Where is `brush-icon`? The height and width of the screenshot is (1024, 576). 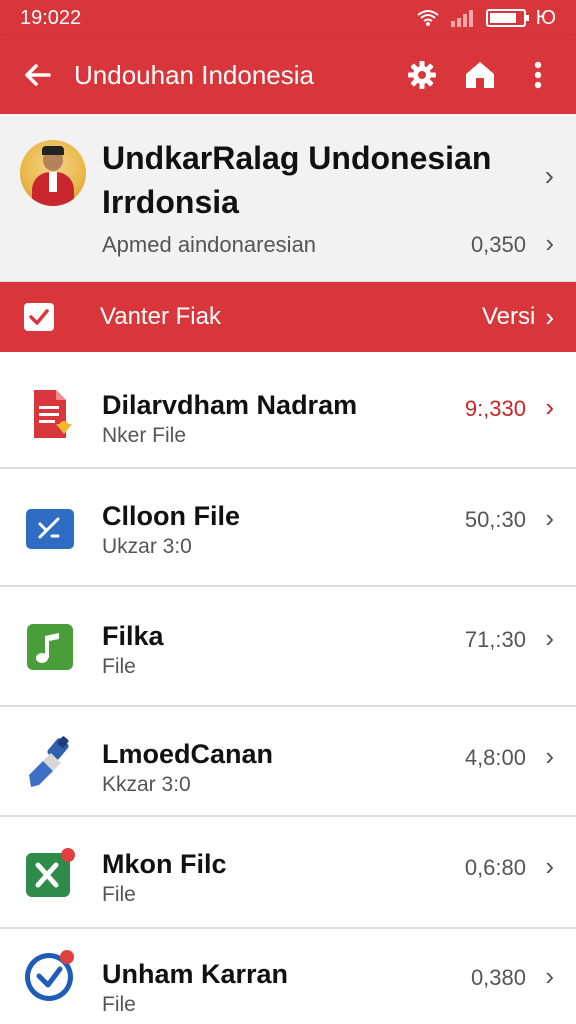
brush-icon is located at coordinates (50, 763).